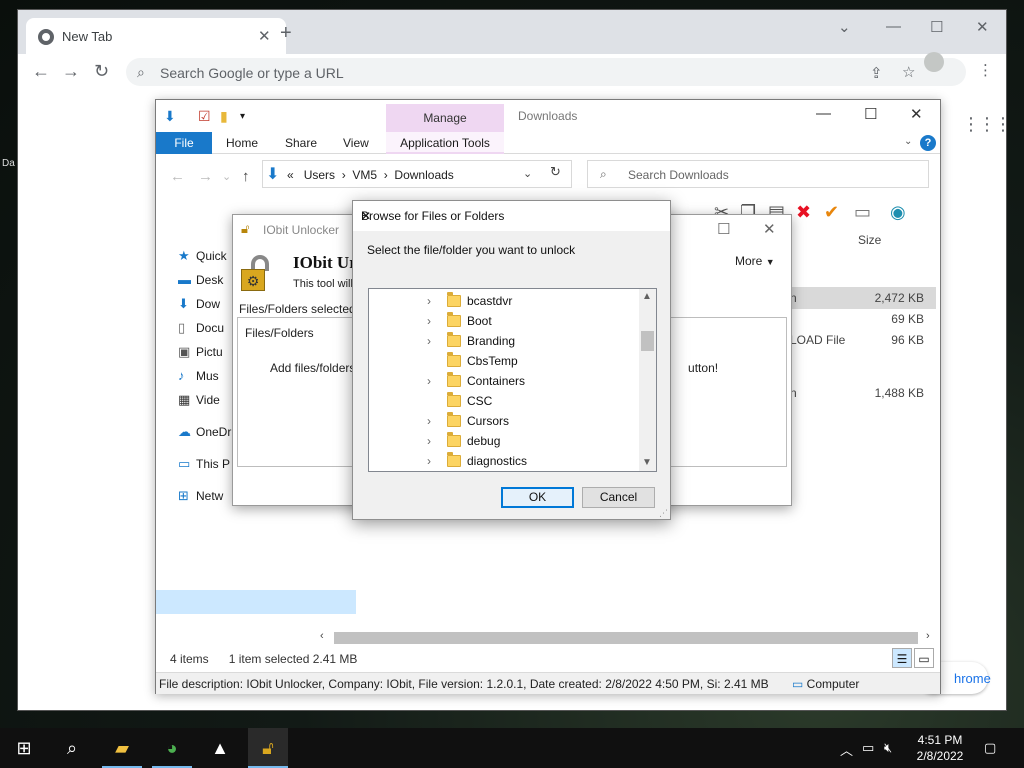 Image resolution: width=1024 pixels, height=768 pixels. I want to click on shell-icon: ◉, so click(898, 212).